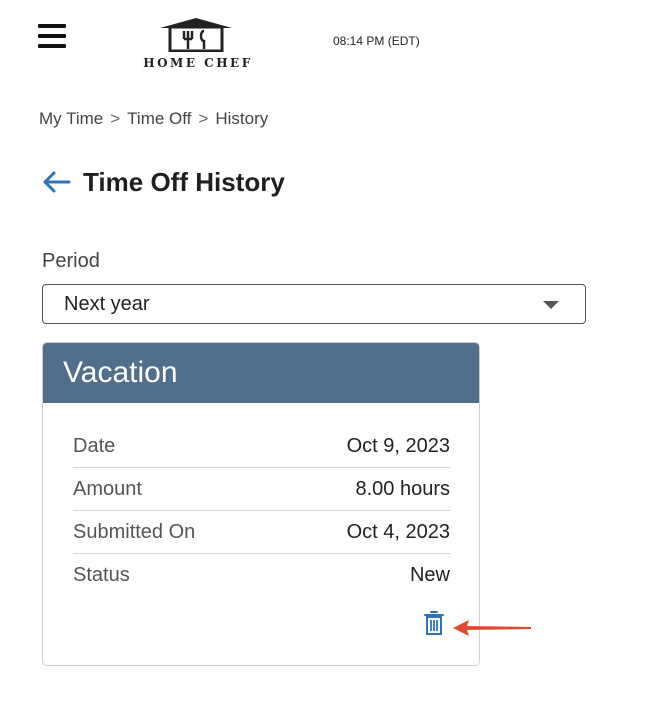 This screenshot has width=646, height=701. I want to click on home-chef-logo: HOME CHEF, so click(198, 43).